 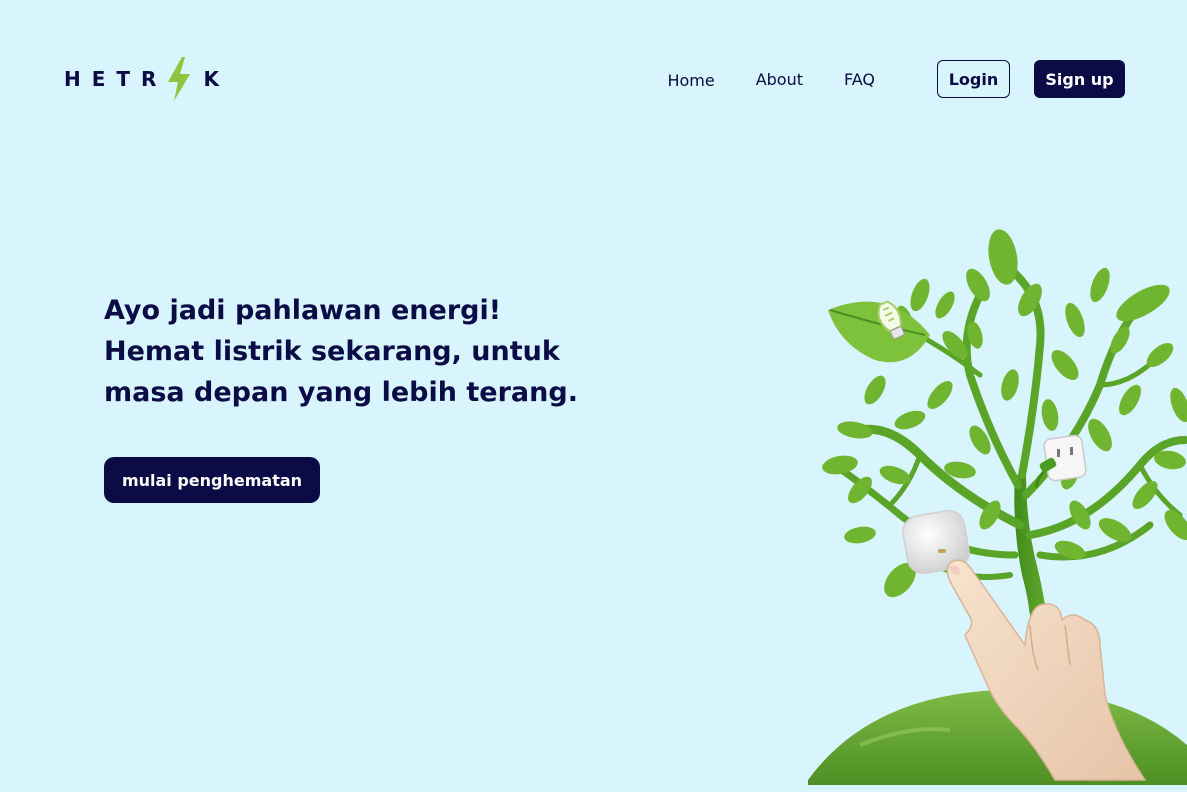 I want to click on hero-line: masa depan yang lebih terang., so click(x=341, y=392).